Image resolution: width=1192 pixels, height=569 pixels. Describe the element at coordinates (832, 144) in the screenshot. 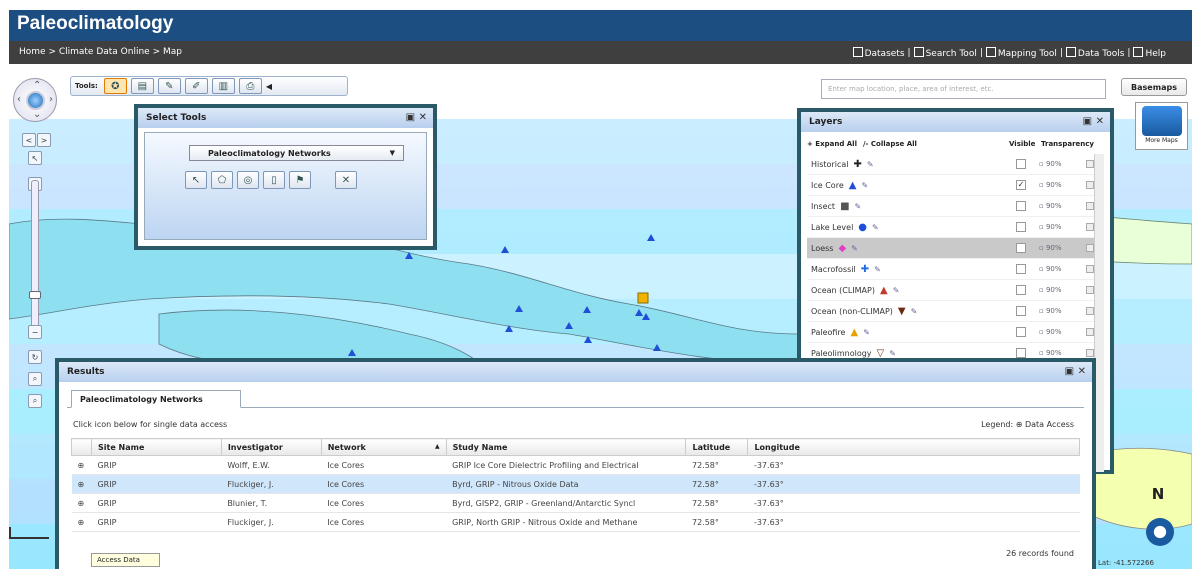

I see `expand-all-link: + Expand All` at that location.